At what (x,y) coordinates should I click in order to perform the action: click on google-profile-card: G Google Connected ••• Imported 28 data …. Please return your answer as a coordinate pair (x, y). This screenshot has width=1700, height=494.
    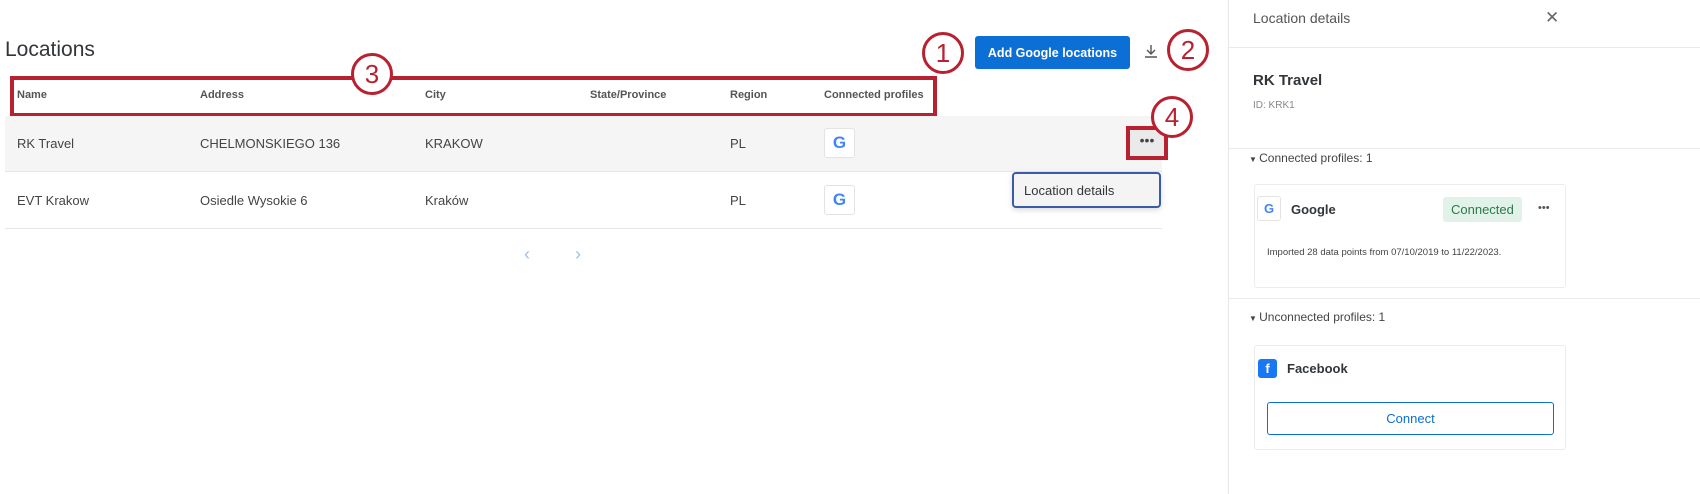
    Looking at the image, I should click on (1410, 236).